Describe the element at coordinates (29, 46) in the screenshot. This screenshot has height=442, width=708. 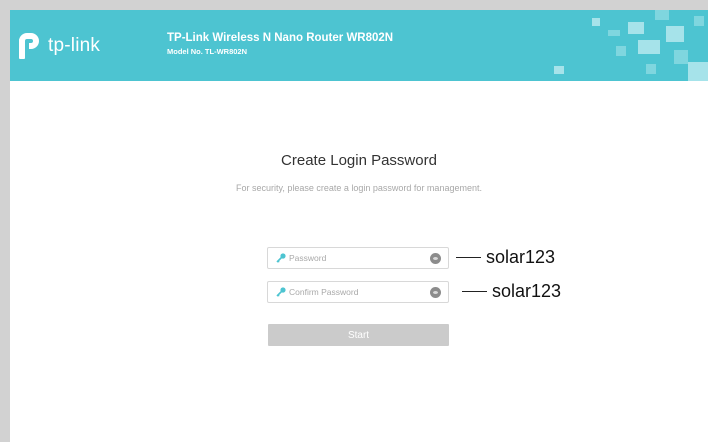
I see `tp-link-logo-icon` at that location.